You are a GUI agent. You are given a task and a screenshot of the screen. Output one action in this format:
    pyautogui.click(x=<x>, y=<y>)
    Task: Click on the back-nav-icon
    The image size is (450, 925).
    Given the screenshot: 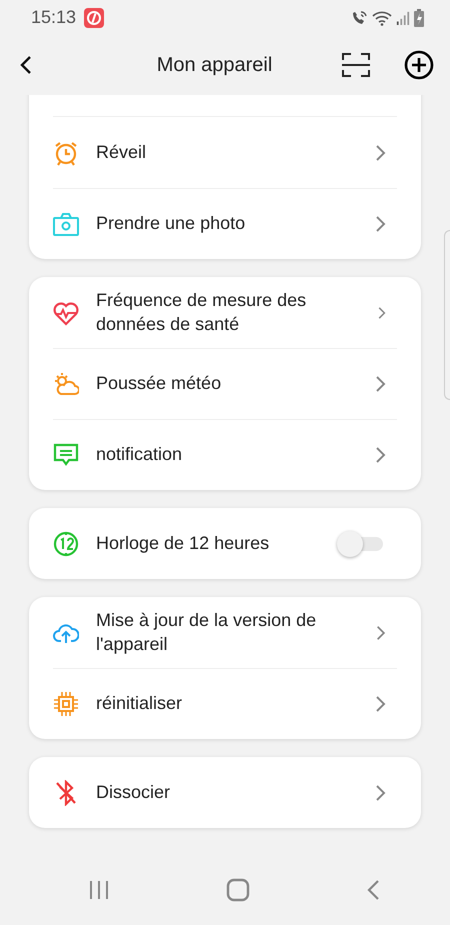 What is the action you would take?
    pyautogui.click(x=373, y=890)
    